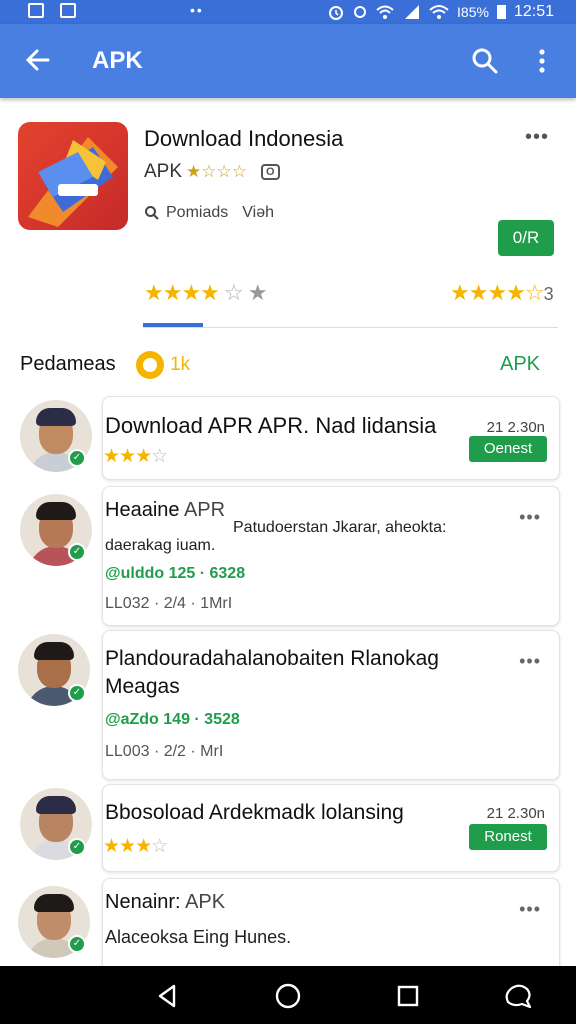 This screenshot has width=576, height=1024. What do you see at coordinates (533, 11) in the screenshot?
I see `clock: 12:51` at bounding box center [533, 11].